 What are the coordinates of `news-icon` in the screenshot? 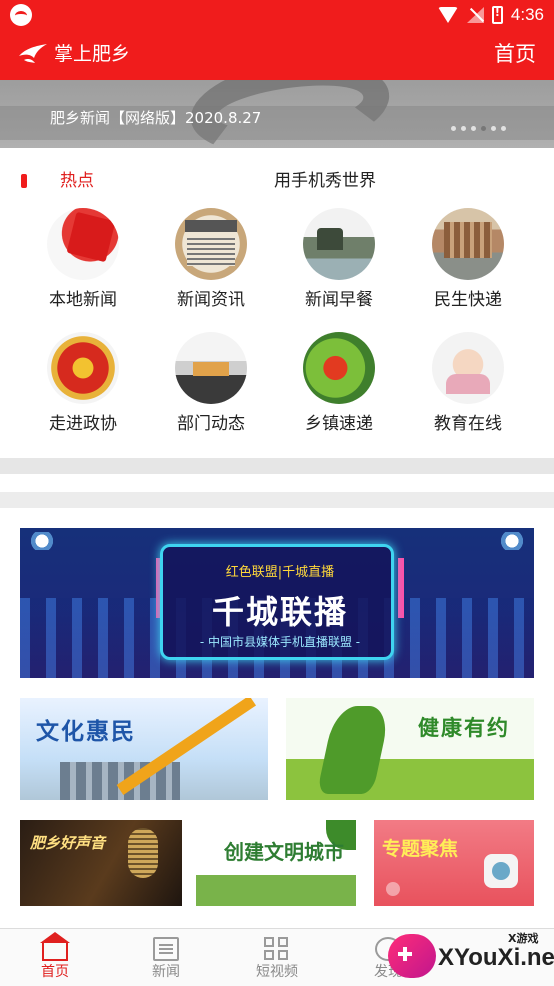 It's located at (166, 949).